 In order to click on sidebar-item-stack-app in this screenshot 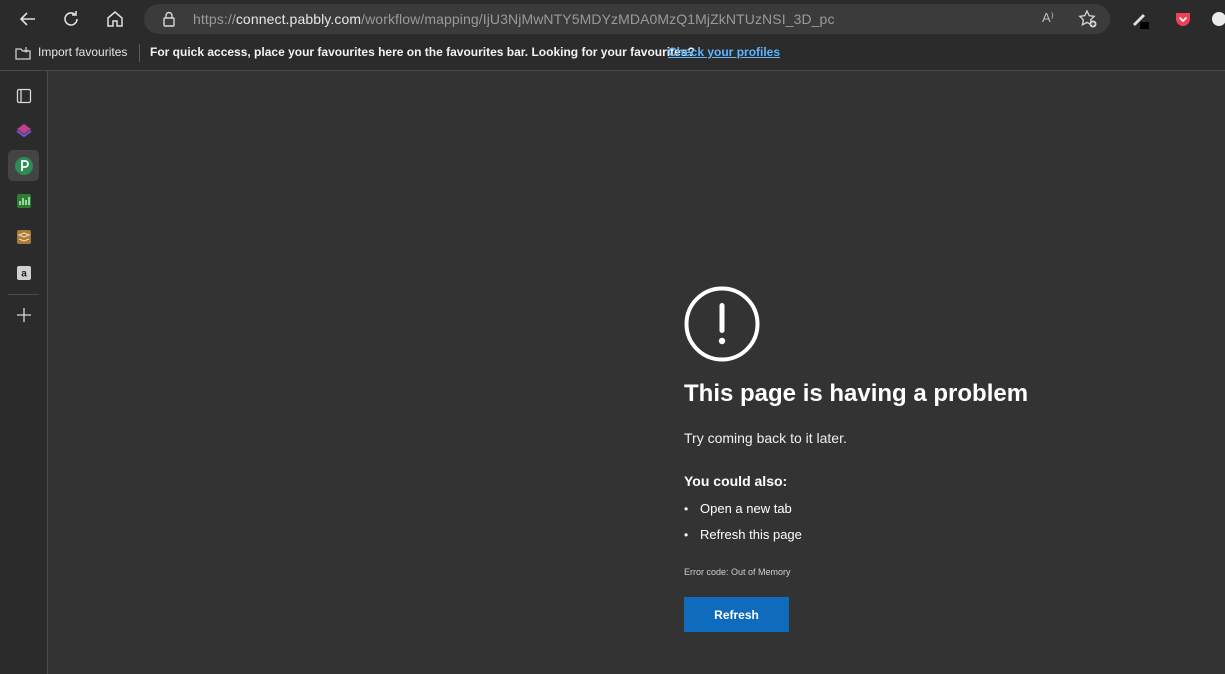, I will do `click(23, 236)`.